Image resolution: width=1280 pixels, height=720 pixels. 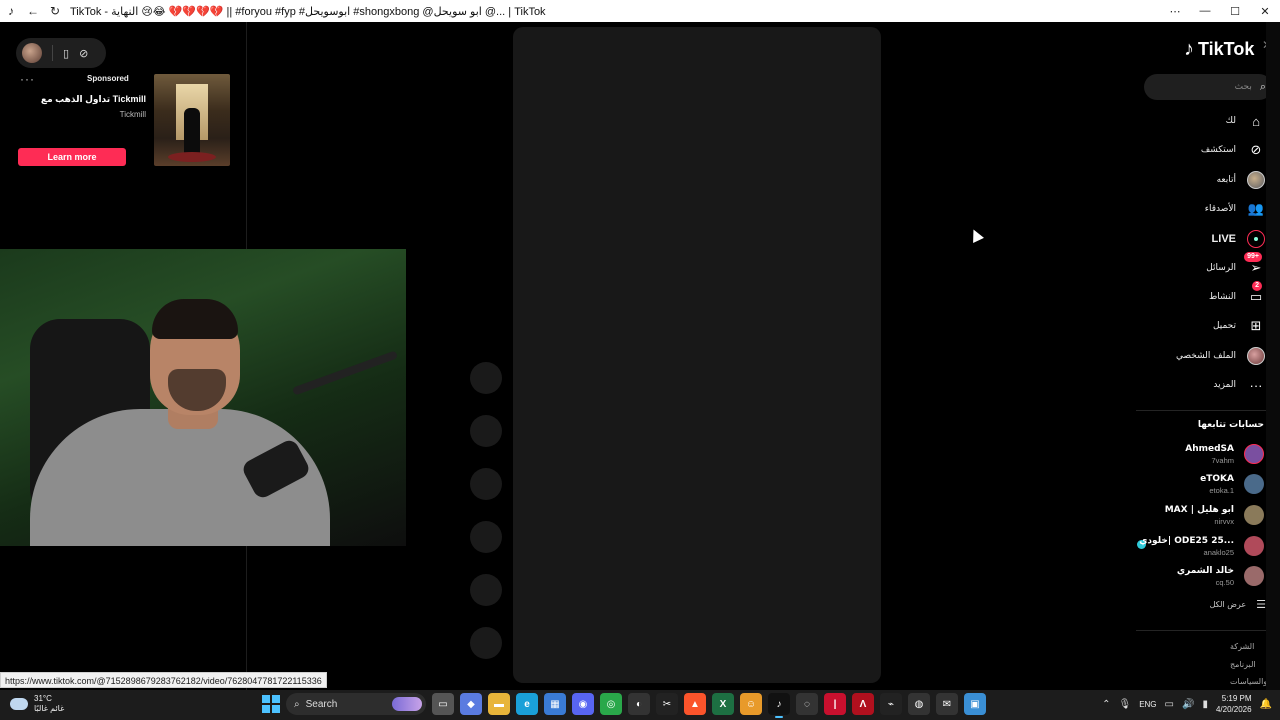 What do you see at coordinates (1203, 604) in the screenshot?
I see `see-all-link: عرض الكل ☰` at bounding box center [1203, 604].